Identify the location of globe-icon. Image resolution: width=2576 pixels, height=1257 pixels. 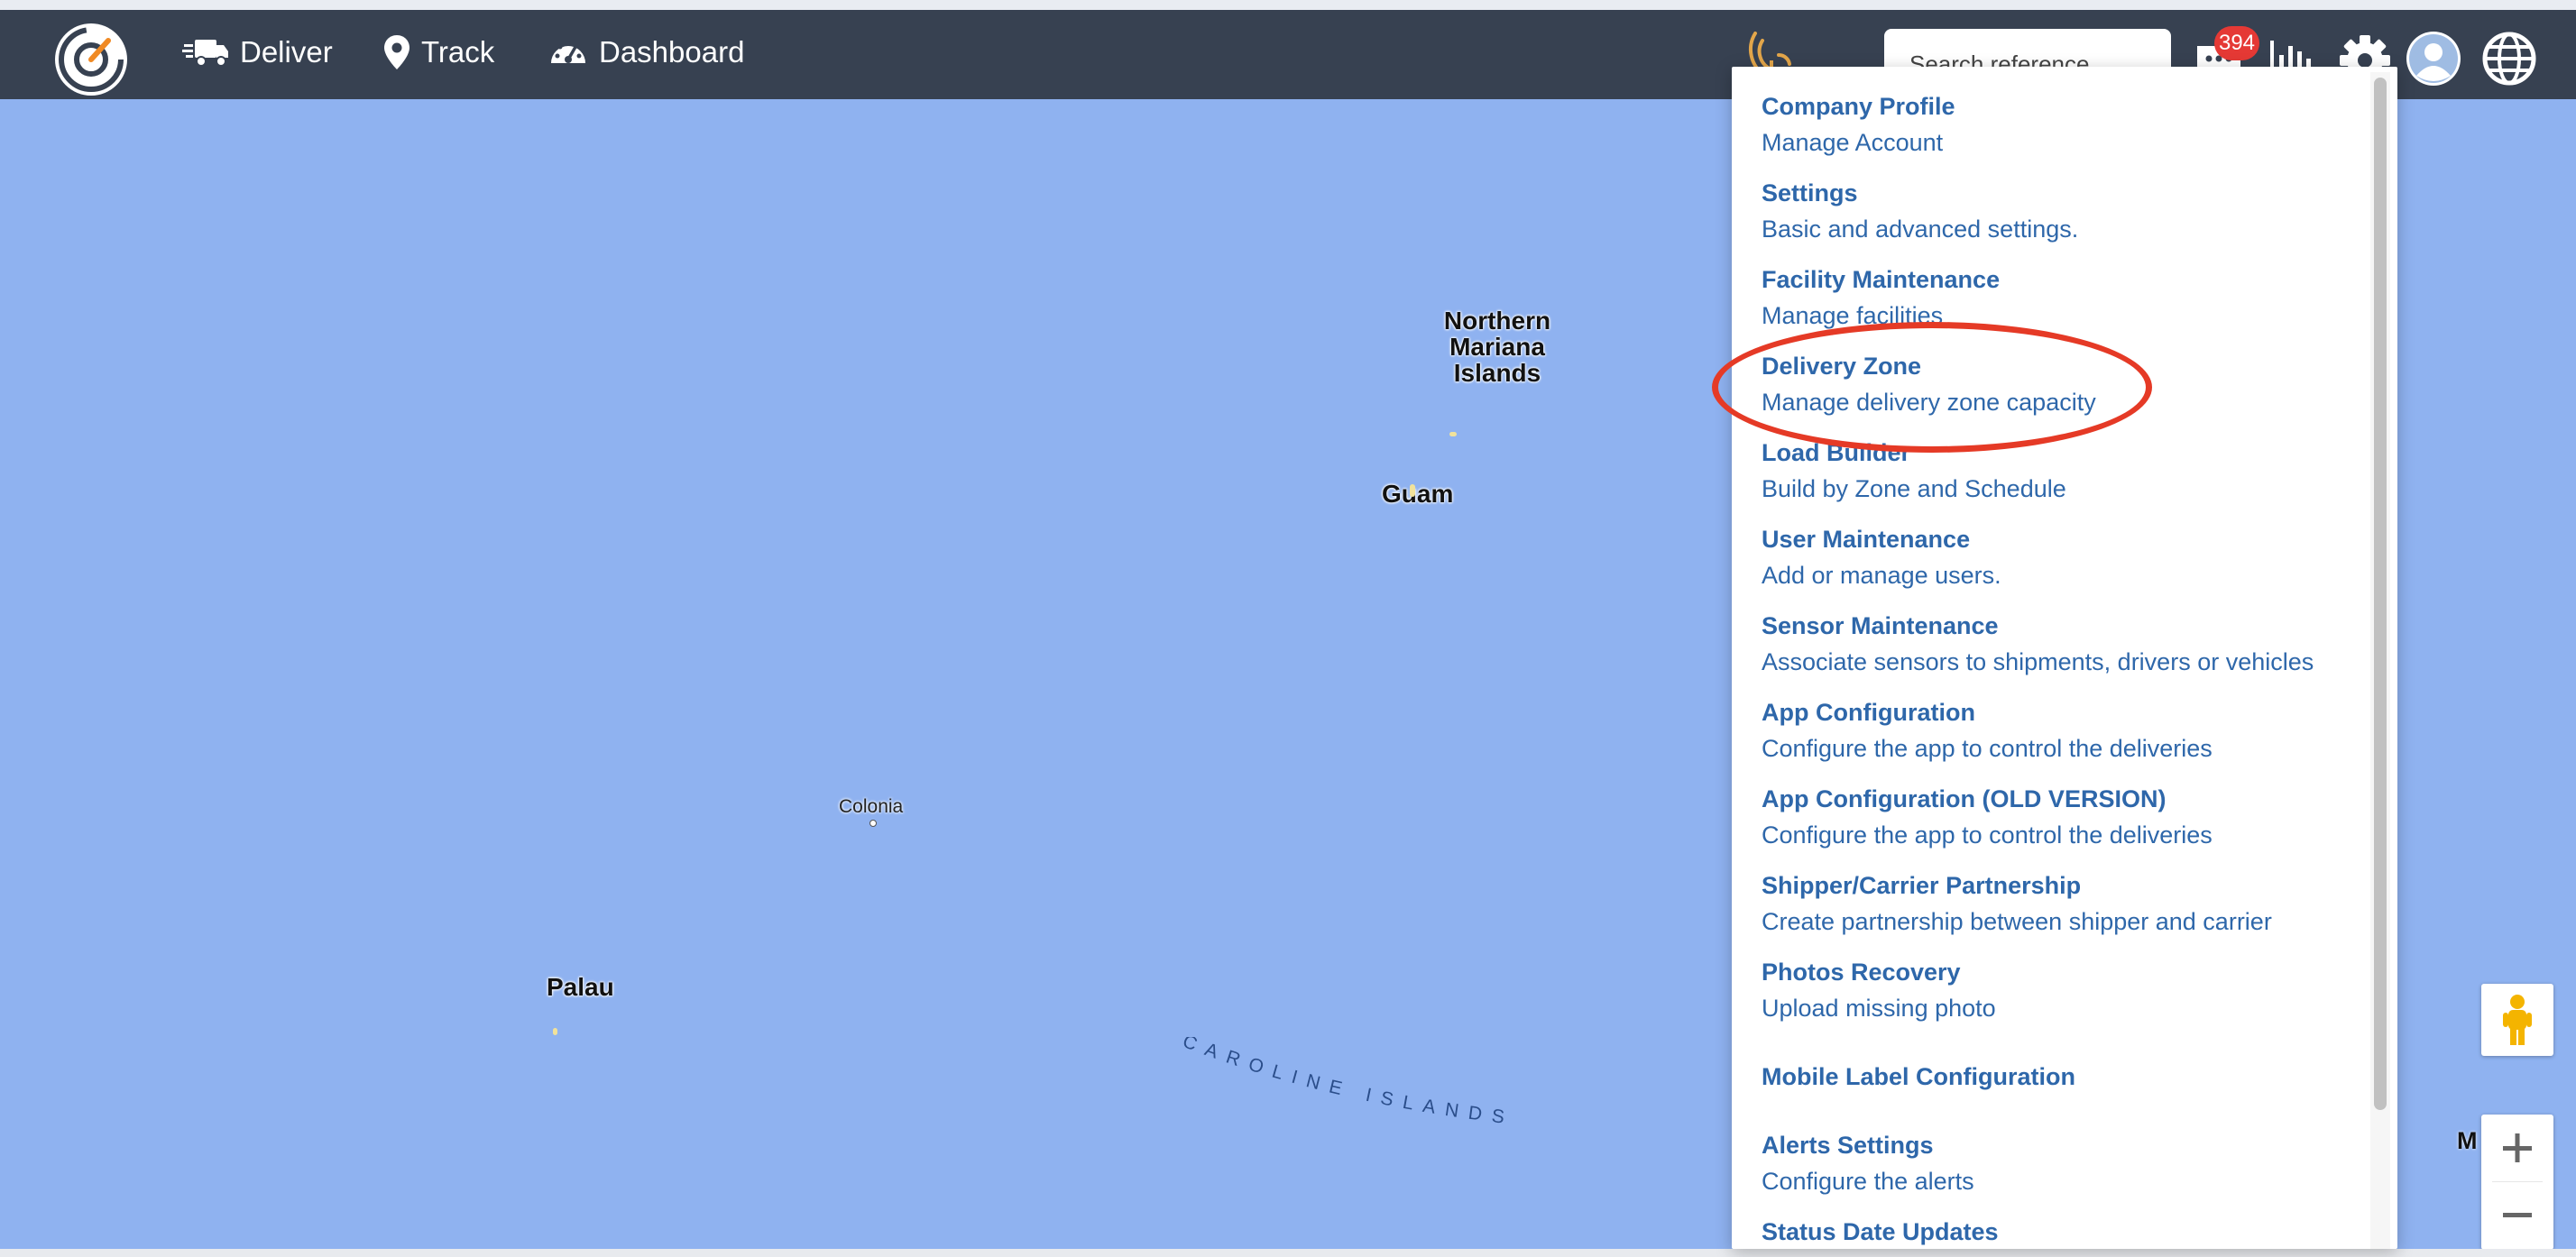
(2509, 61).